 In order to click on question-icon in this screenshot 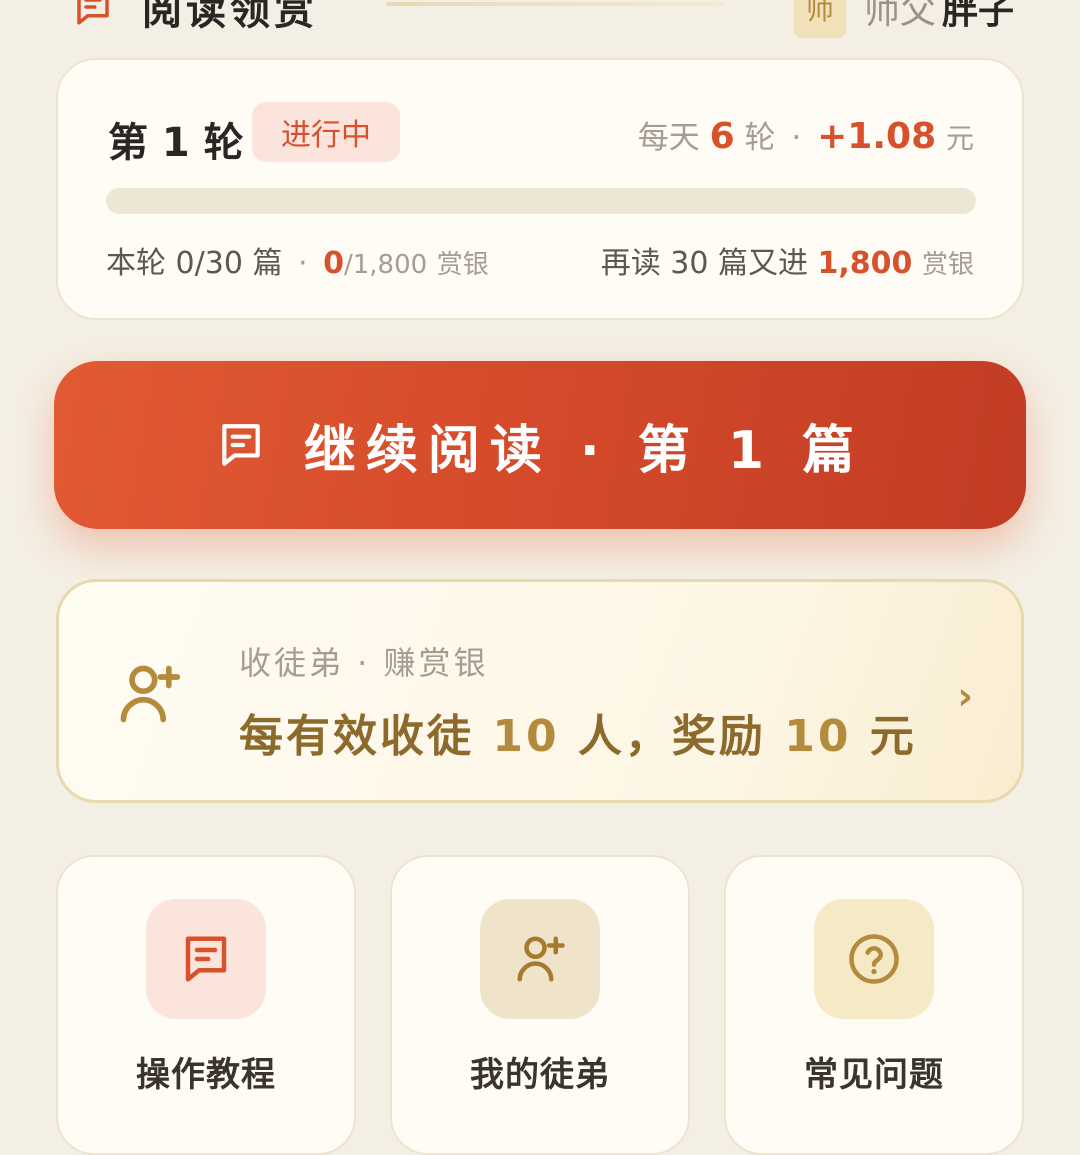, I will do `click(874, 959)`.